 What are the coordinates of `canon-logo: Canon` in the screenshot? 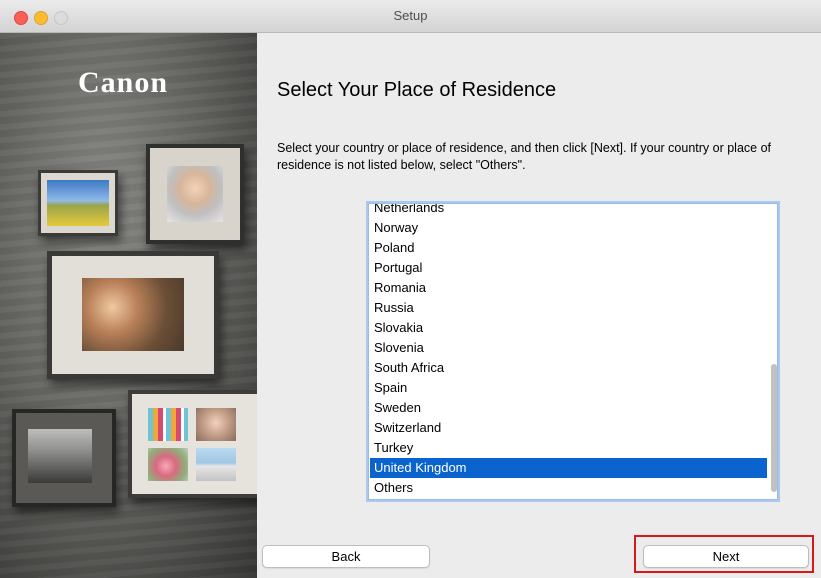 It's located at (123, 82).